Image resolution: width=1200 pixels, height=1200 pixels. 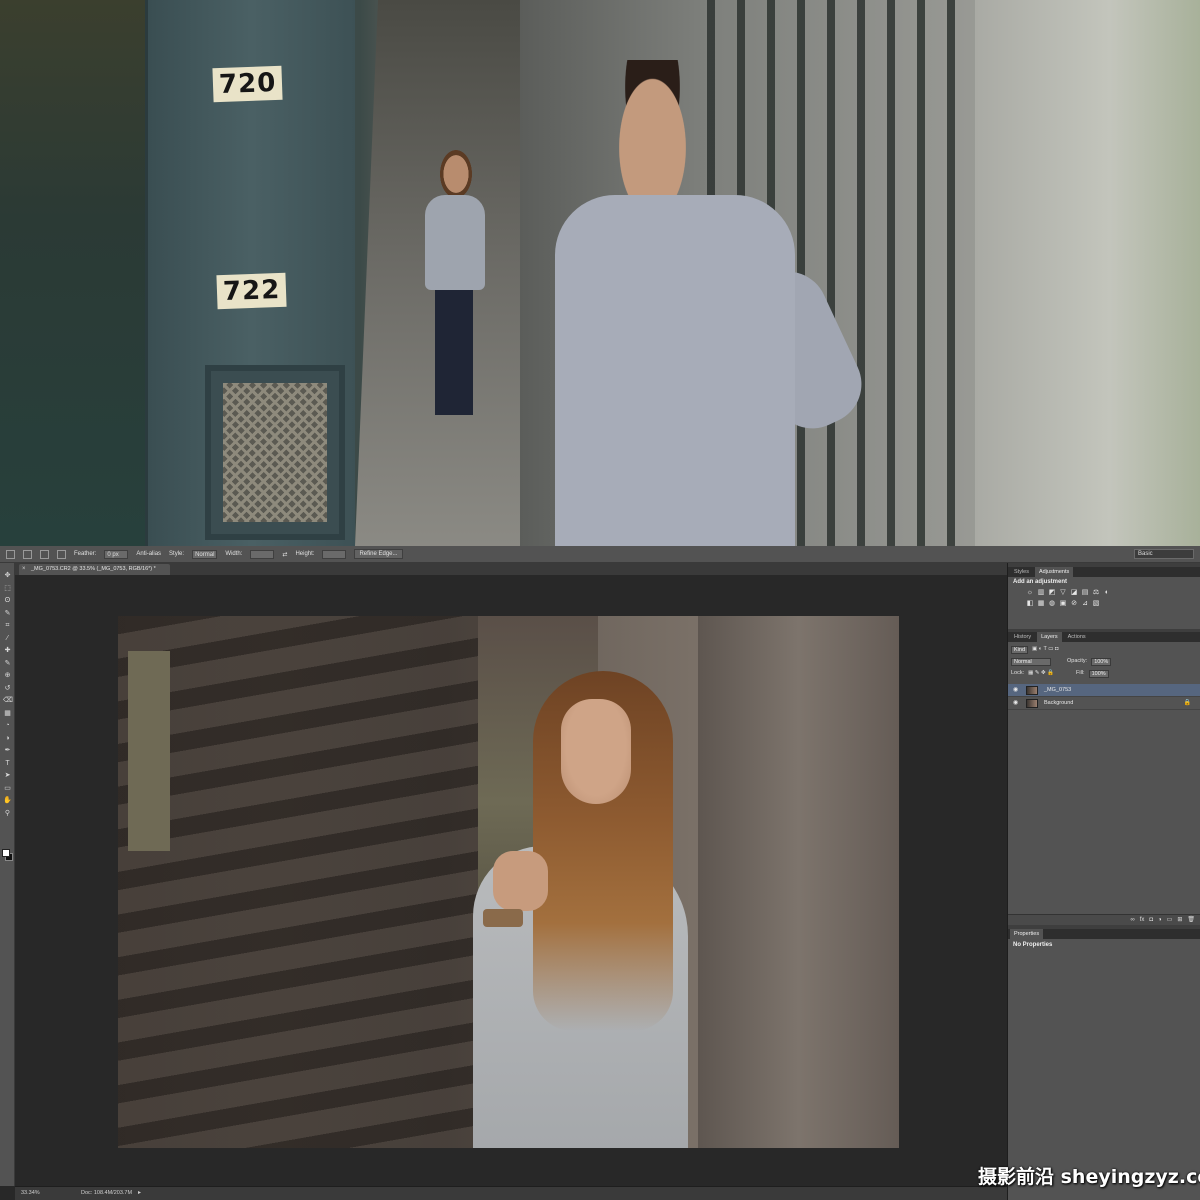 I want to click on marquee-preset-icon, so click(x=10, y=554).